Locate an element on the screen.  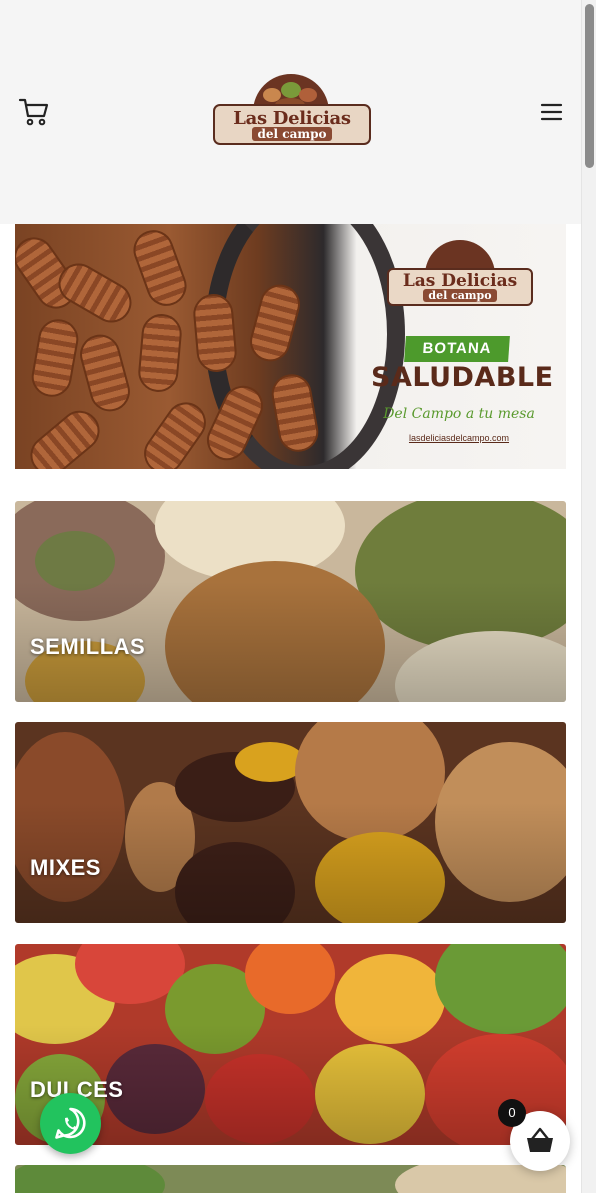
cart-icon is located at coordinates (33, 112).